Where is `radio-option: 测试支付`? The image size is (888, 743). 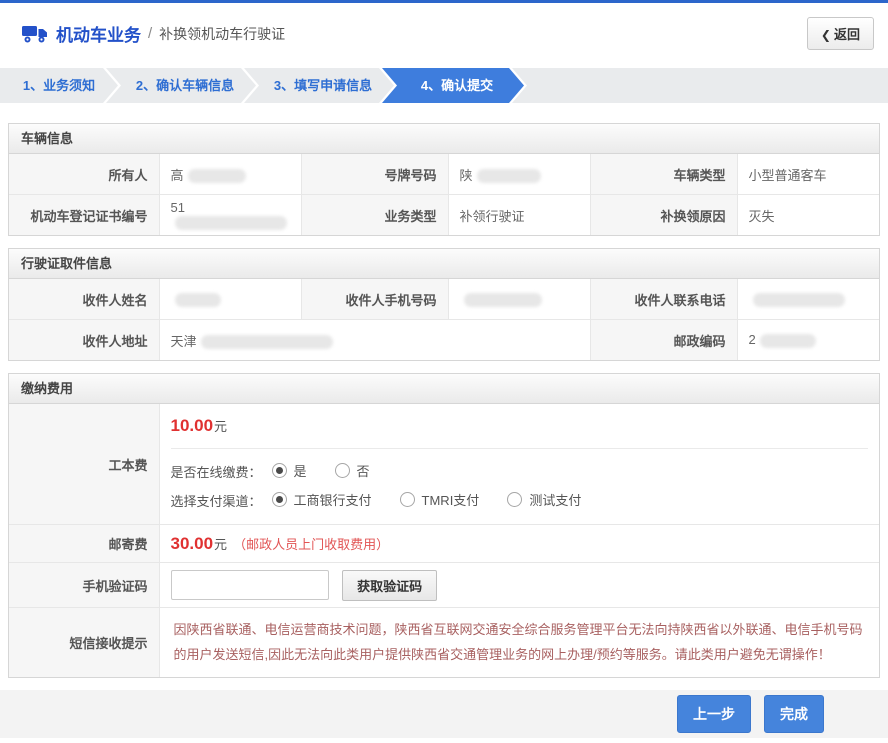
radio-option: 测试支付 is located at coordinates (544, 499).